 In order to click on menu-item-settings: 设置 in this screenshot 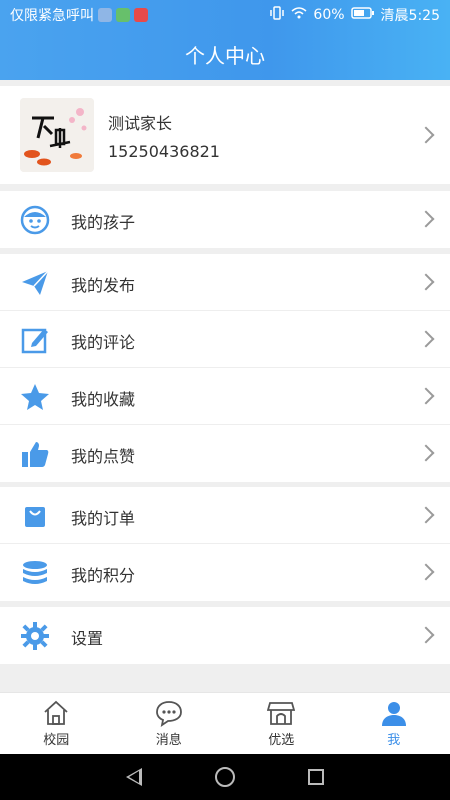, I will do `click(225, 635)`.